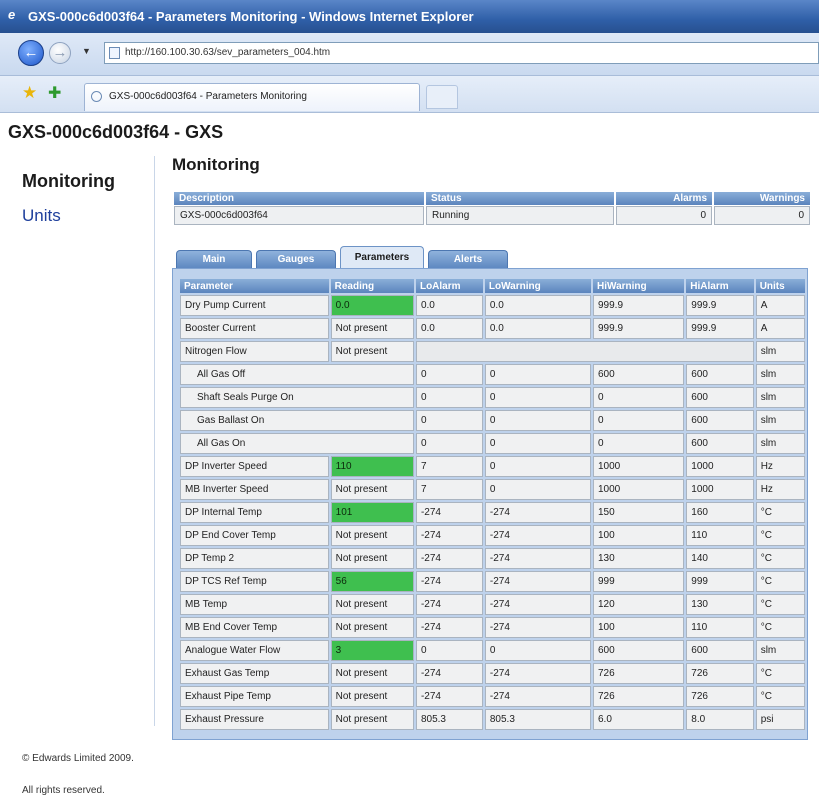 This screenshot has width=819, height=805. I want to click on tab-main: Main, so click(214, 259).